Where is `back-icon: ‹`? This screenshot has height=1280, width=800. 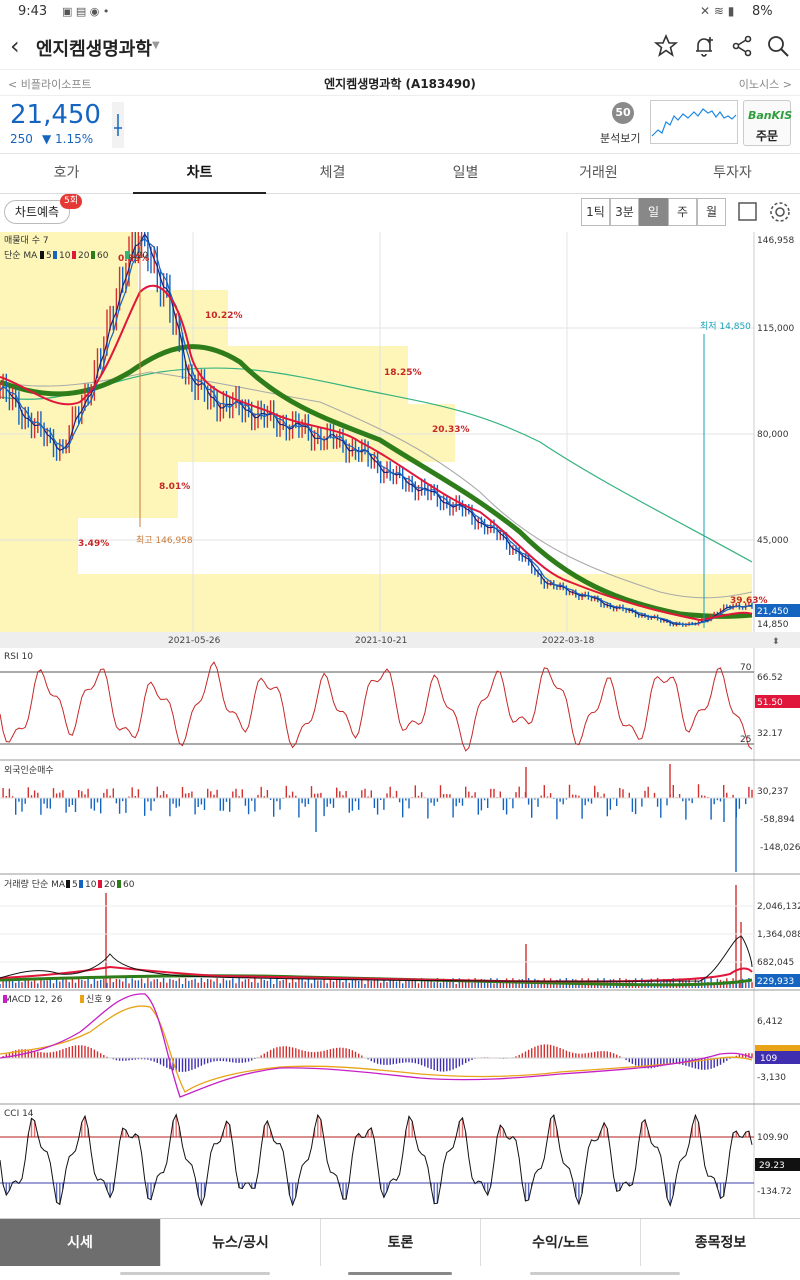 back-icon: ‹ is located at coordinates (15, 46).